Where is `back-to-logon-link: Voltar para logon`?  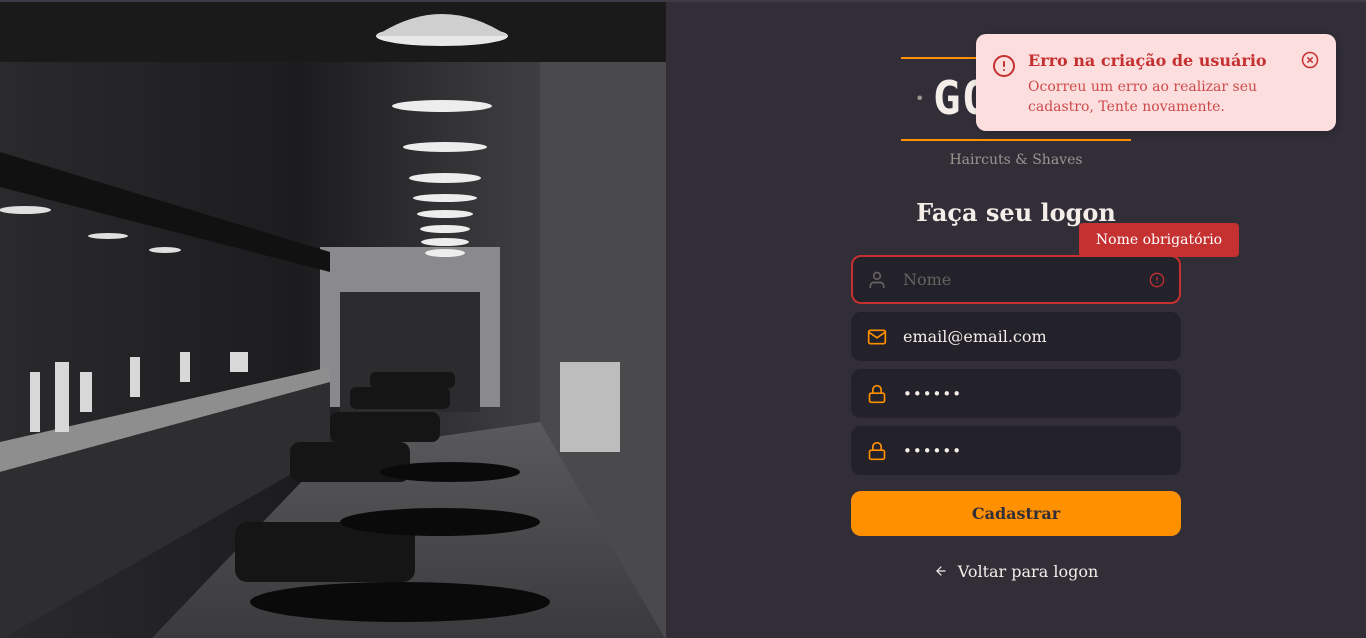 back-to-logon-link: Voltar para logon is located at coordinates (1016, 571).